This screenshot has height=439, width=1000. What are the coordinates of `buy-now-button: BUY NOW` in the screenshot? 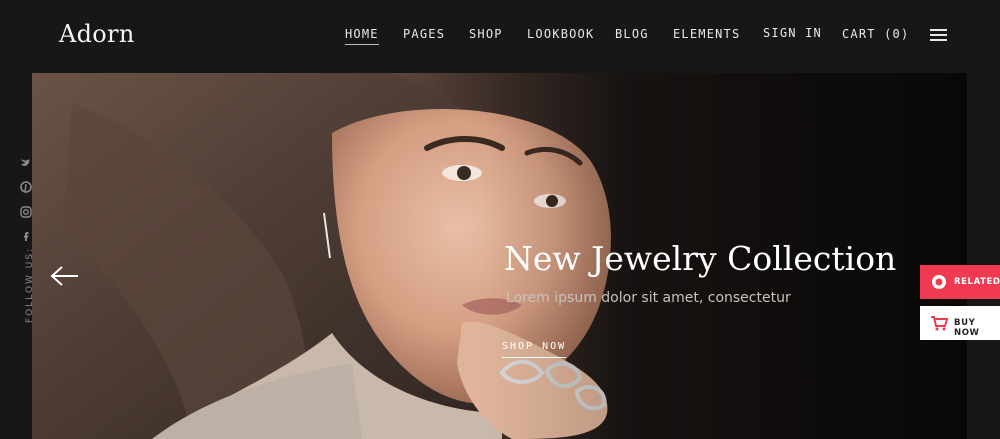 It's located at (960, 323).